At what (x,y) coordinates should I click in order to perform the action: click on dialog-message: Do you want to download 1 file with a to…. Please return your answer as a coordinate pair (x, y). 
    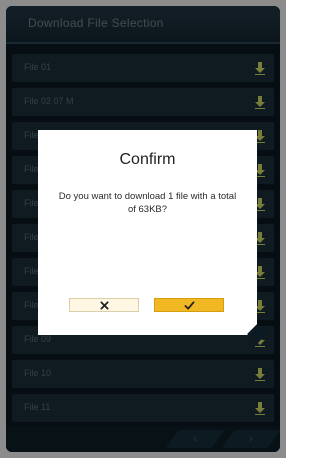
    Looking at the image, I should click on (147, 203).